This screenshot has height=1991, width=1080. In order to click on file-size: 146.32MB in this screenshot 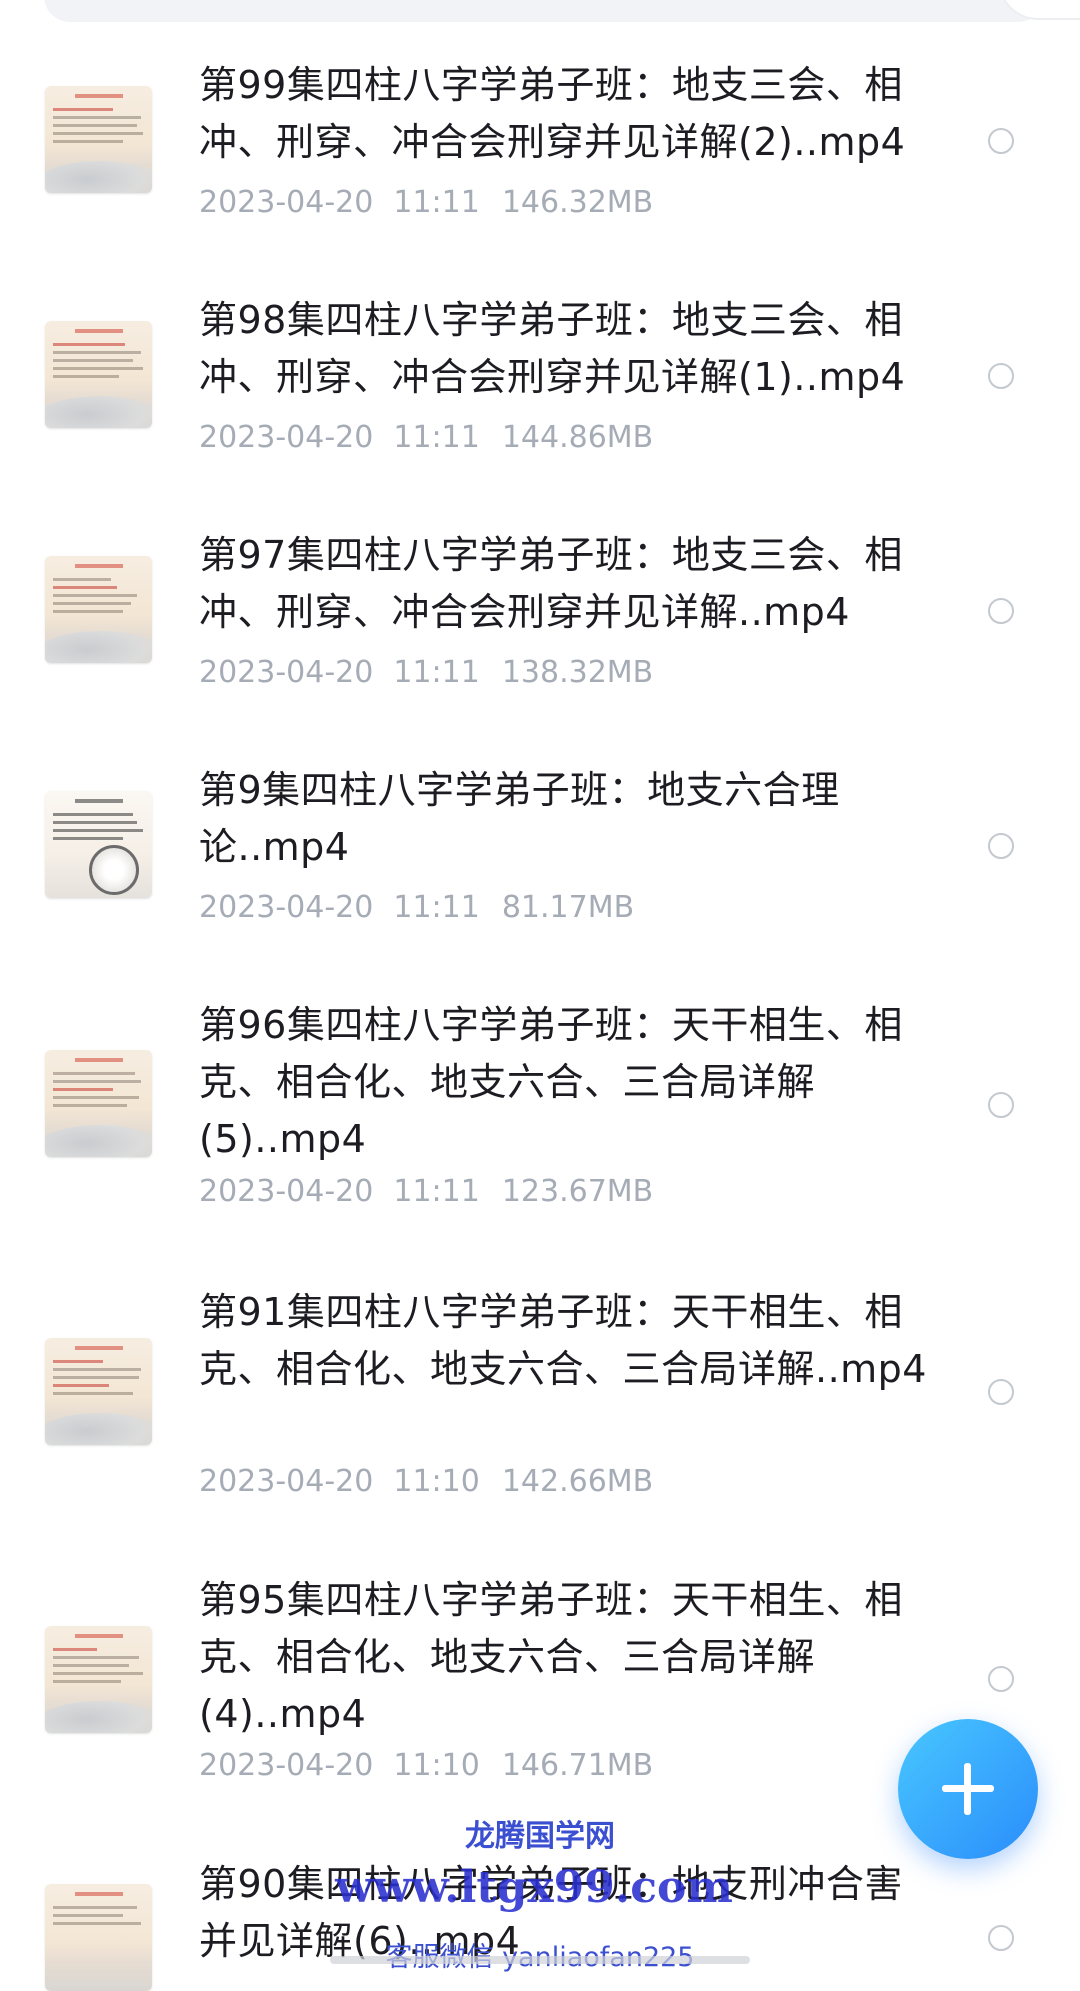, I will do `click(577, 202)`.